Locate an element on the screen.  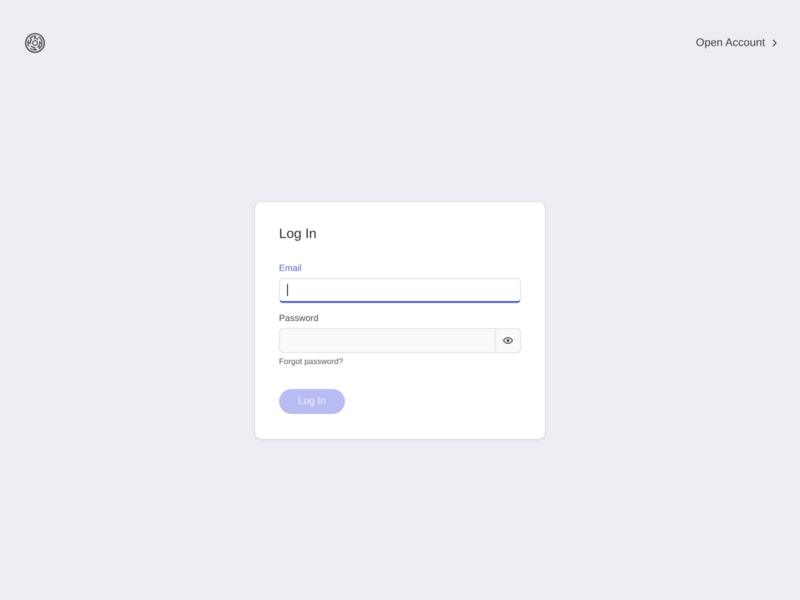
field-label: Password is located at coordinates (299, 318).